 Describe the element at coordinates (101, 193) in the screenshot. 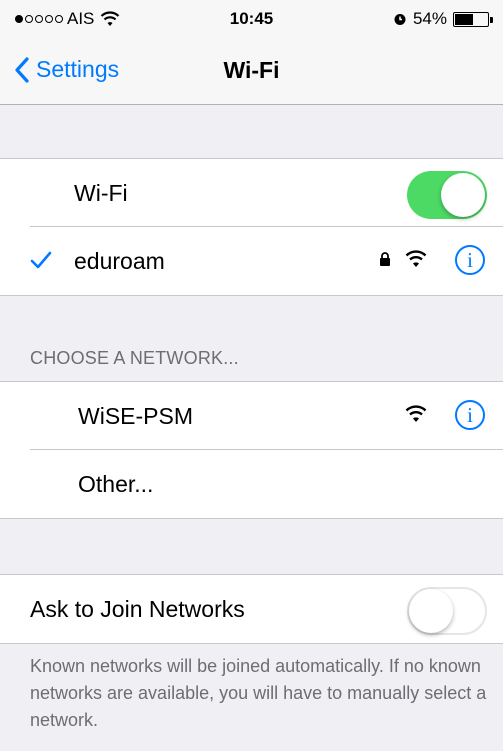

I see `wifi-toggle-label: Wi-Fi` at that location.